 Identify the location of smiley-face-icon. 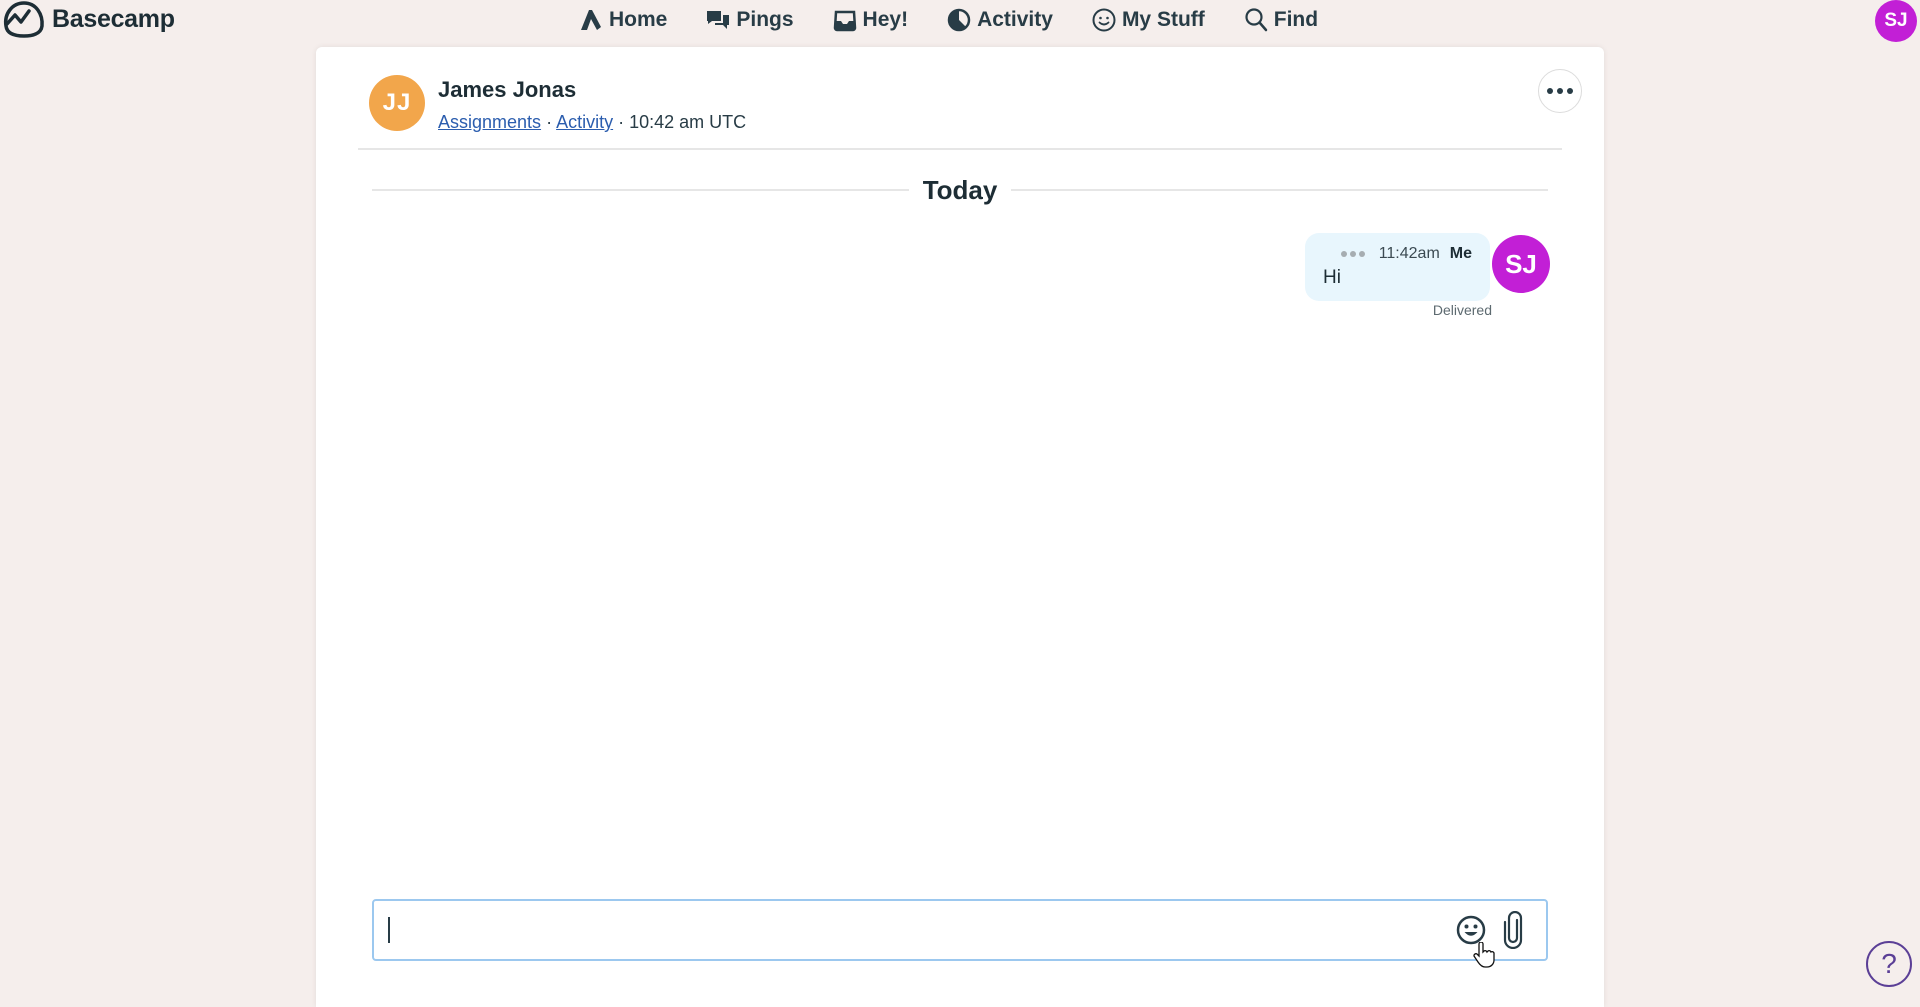
(1104, 20).